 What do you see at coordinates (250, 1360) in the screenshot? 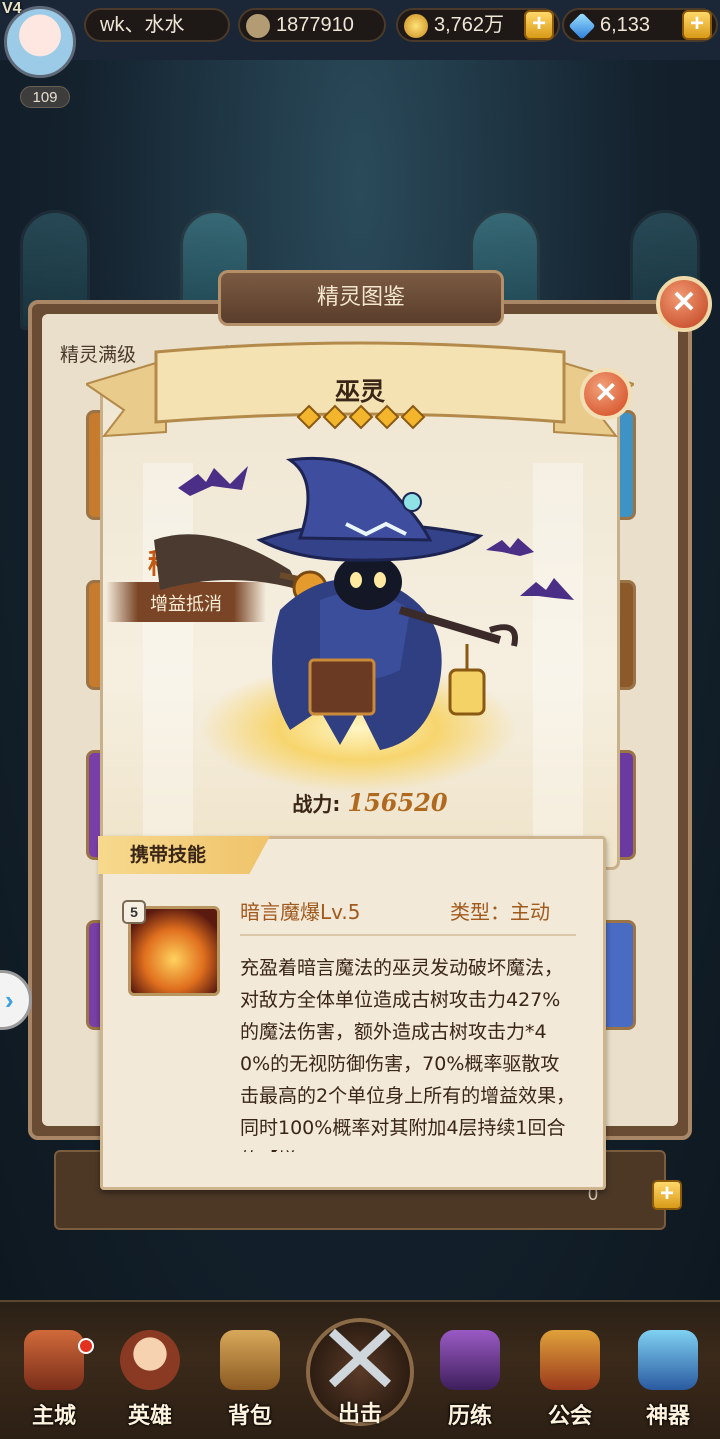
I see `backpack-icon` at bounding box center [250, 1360].